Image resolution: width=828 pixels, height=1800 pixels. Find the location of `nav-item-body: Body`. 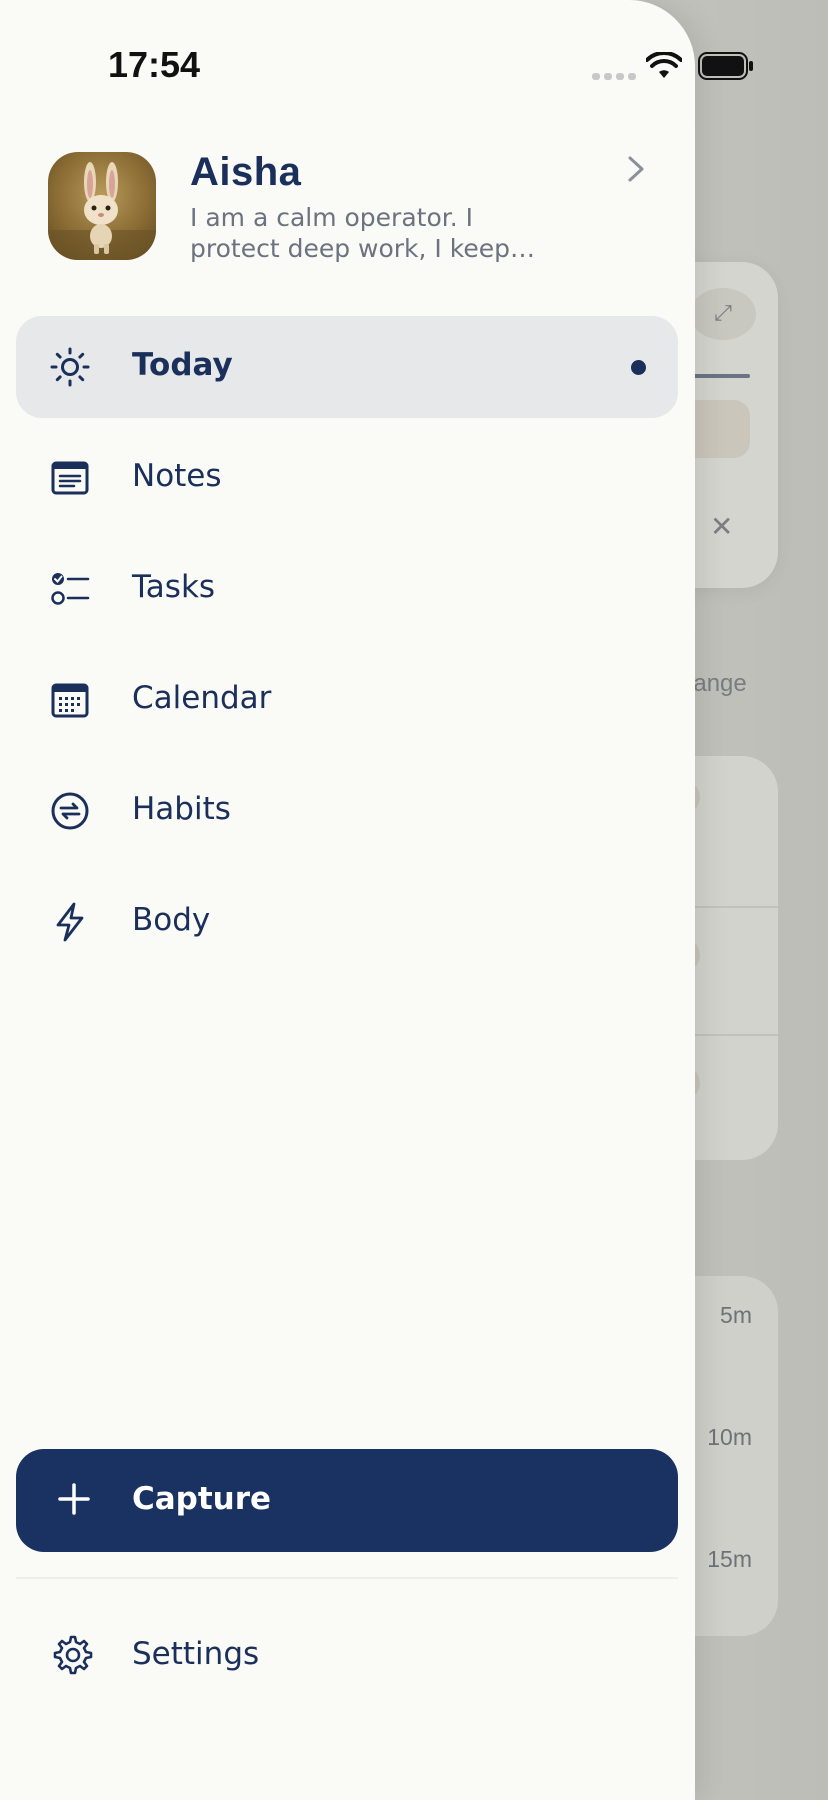

nav-item-body: Body is located at coordinates (347, 922).